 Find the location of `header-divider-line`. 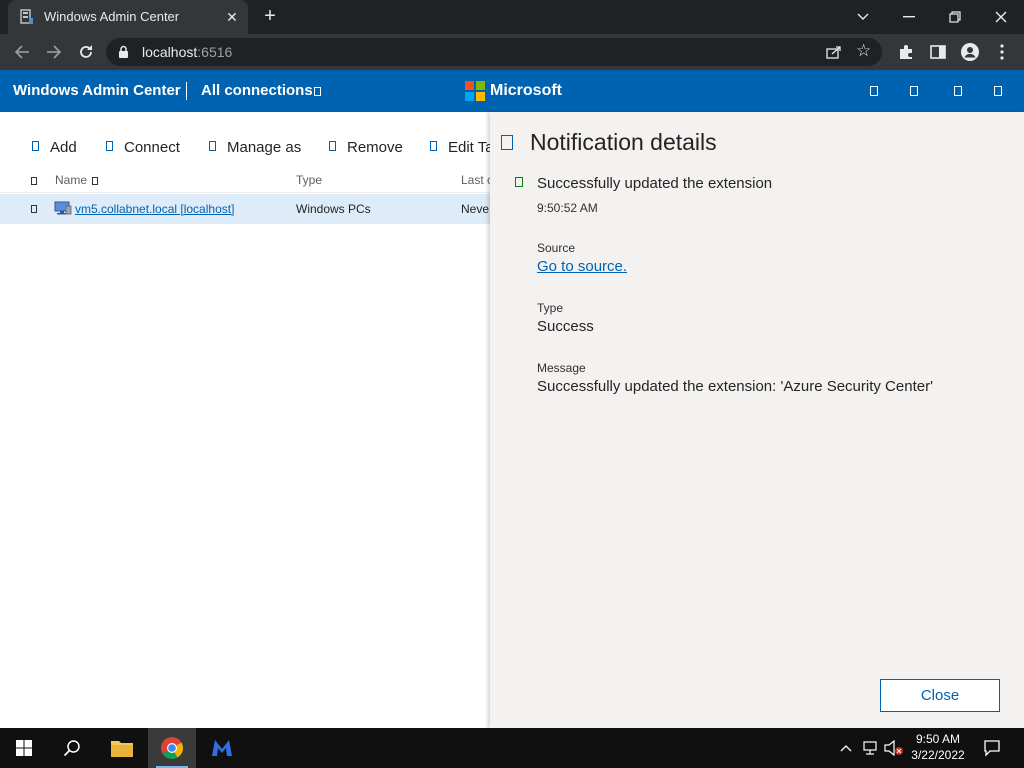

header-divider-line is located at coordinates (245, 192).